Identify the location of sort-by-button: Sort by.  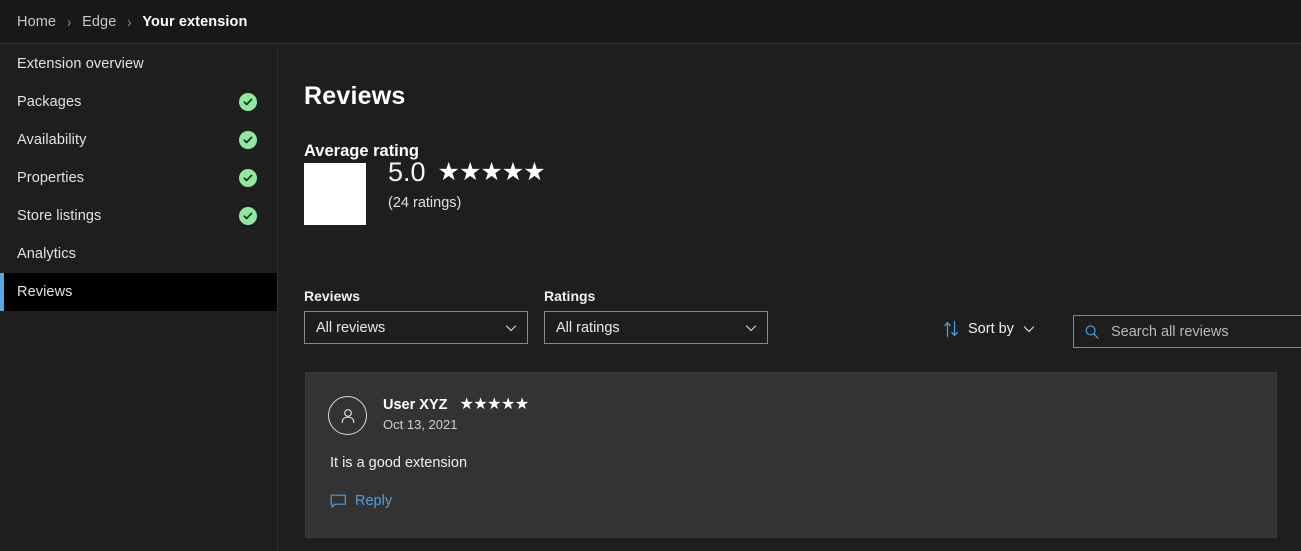
(989, 329).